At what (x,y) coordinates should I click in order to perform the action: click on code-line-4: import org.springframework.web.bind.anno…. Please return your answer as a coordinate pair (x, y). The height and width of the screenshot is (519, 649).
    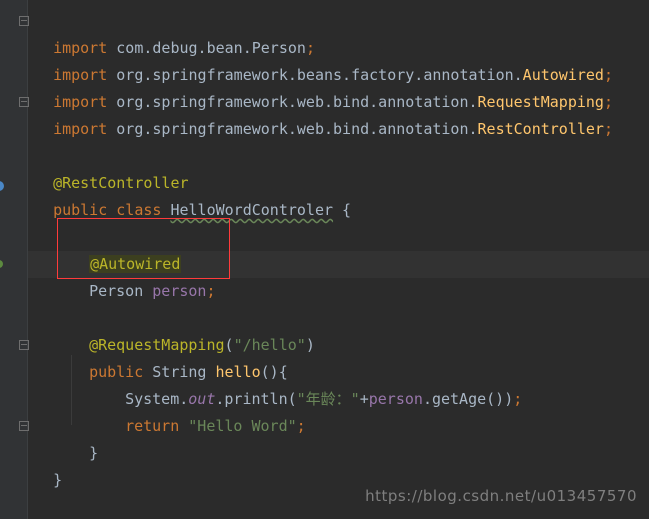
    Looking at the image, I should click on (324, 113).